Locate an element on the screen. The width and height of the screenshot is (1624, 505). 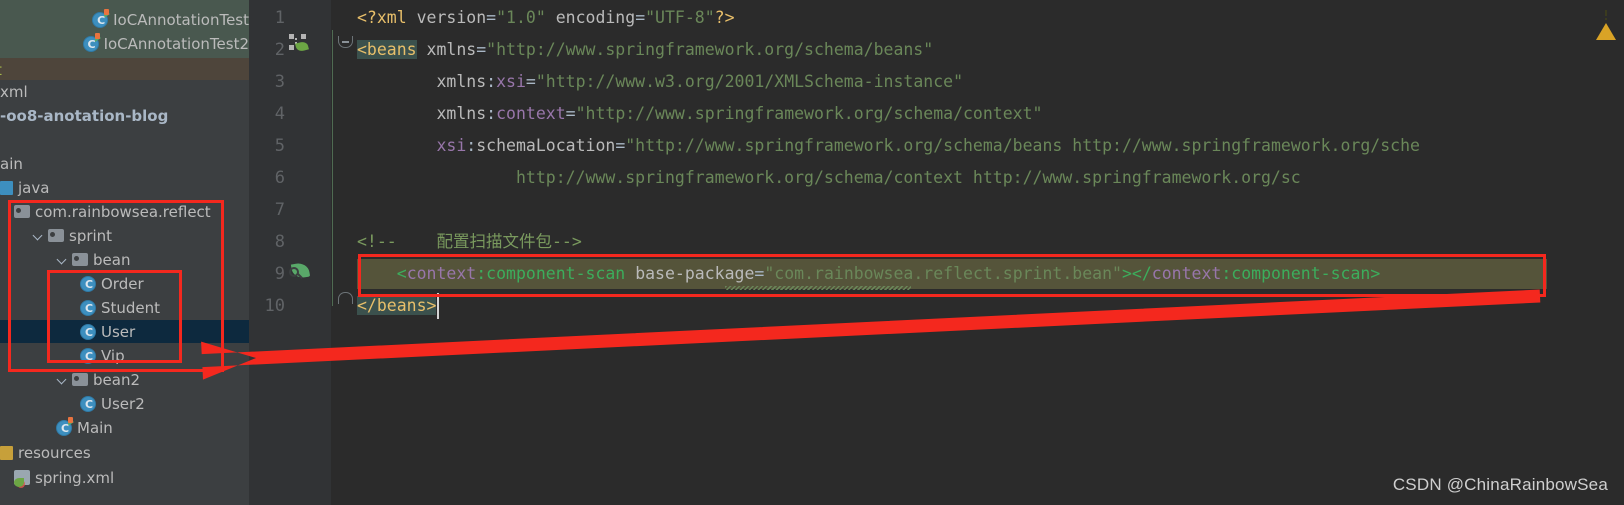
tree-item-java: java is located at coordinates (124, 187).